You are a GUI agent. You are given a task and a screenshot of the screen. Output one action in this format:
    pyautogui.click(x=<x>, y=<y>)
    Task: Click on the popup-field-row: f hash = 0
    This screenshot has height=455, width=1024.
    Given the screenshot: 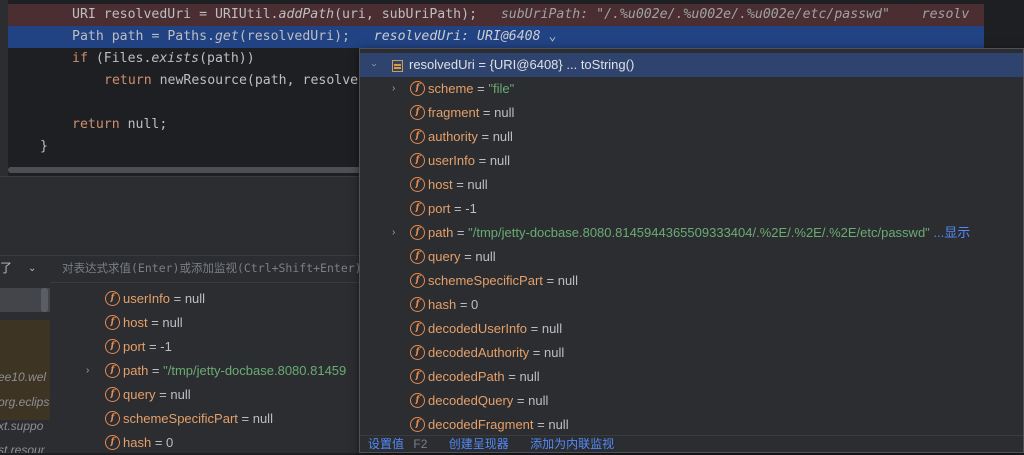 What is the action you would take?
    pyautogui.click(x=691, y=305)
    